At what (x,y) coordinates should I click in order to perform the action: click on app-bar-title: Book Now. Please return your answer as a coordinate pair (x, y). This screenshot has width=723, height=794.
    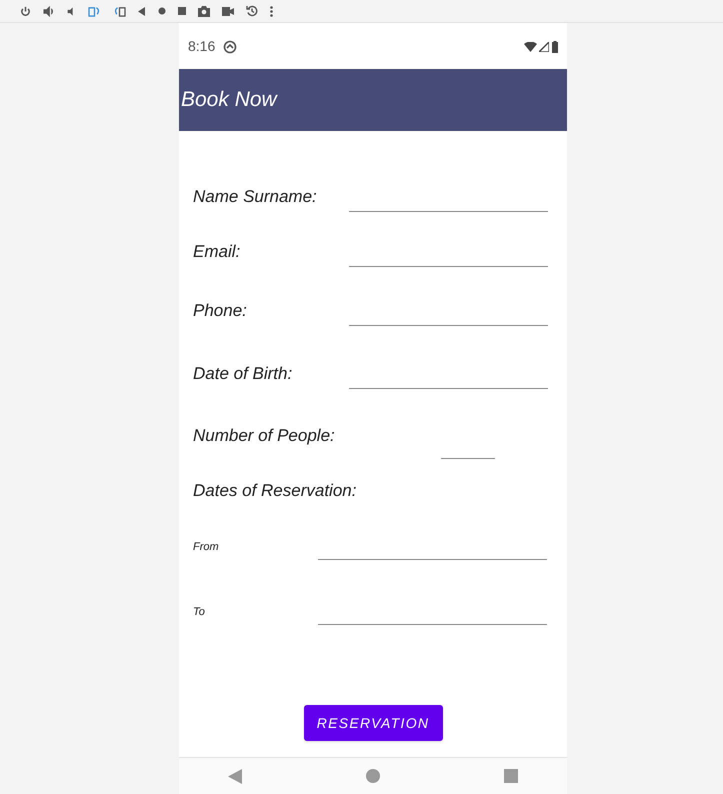
    Looking at the image, I should click on (229, 100).